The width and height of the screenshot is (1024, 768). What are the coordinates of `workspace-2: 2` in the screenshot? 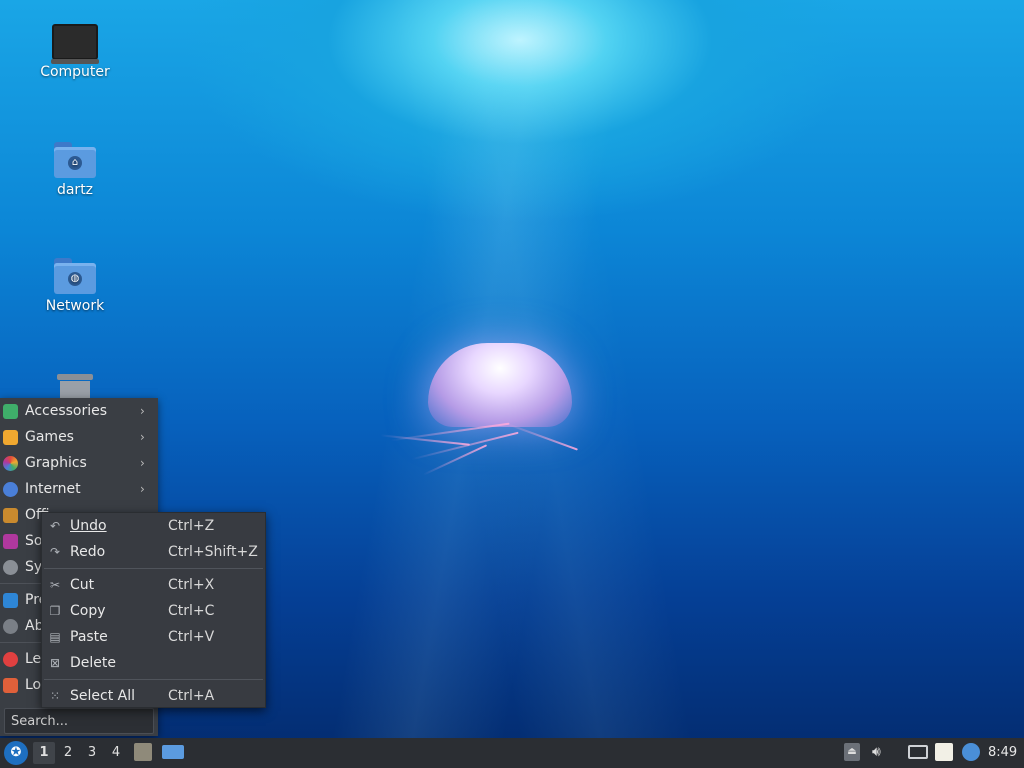 It's located at (68, 753).